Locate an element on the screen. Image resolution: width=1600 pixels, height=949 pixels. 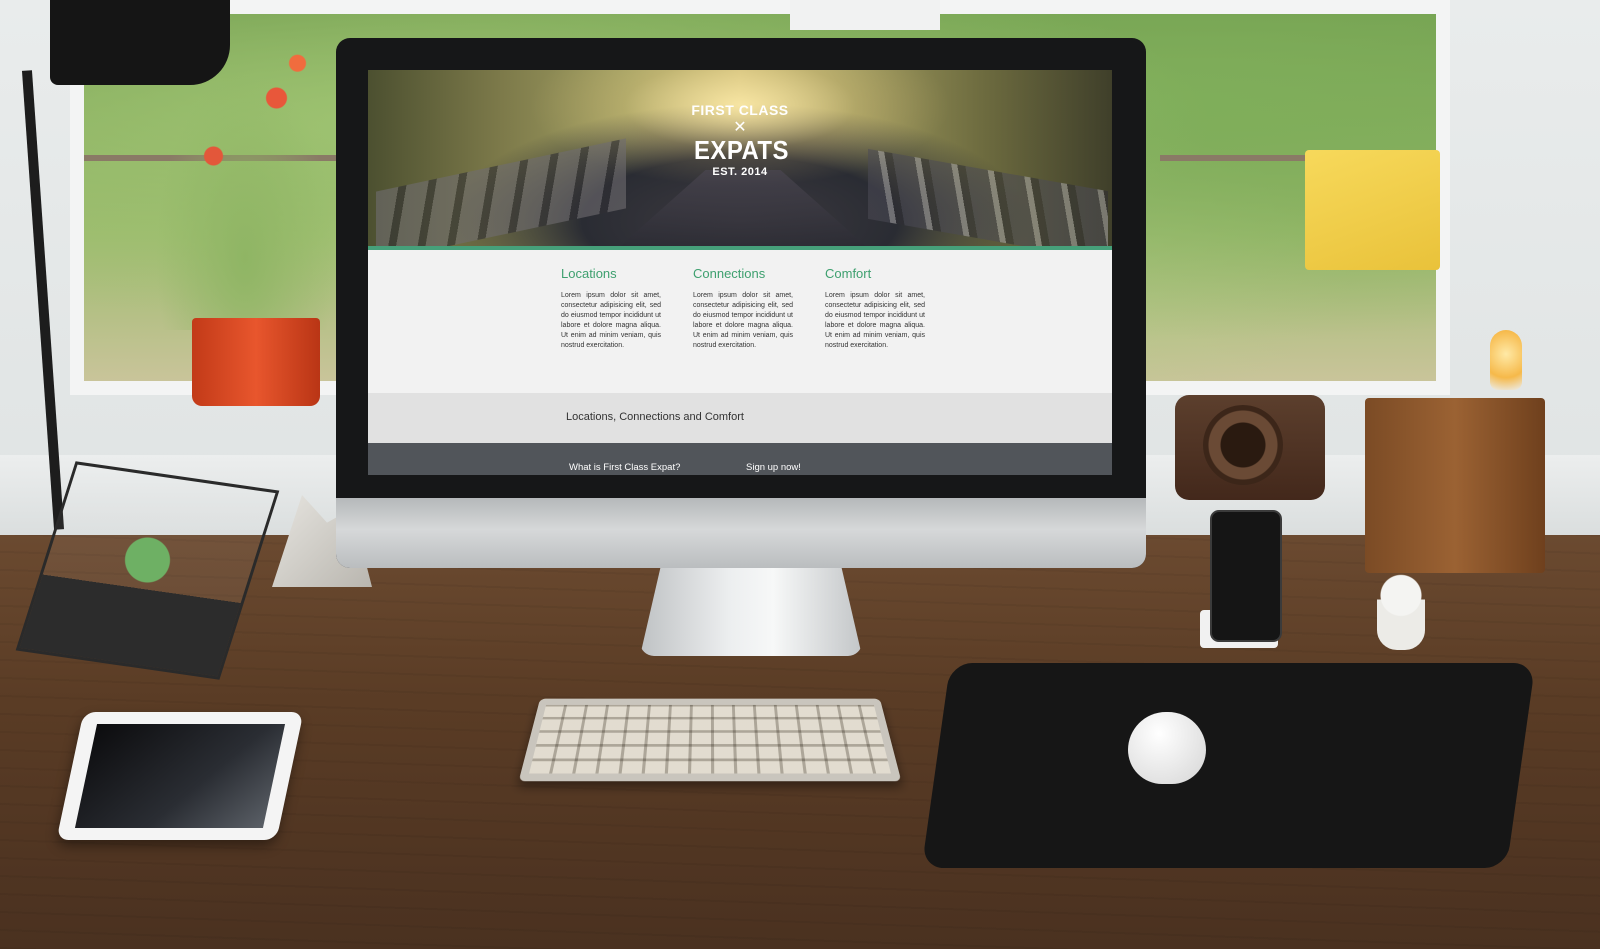
keyboard-keys is located at coordinates (710, 739).